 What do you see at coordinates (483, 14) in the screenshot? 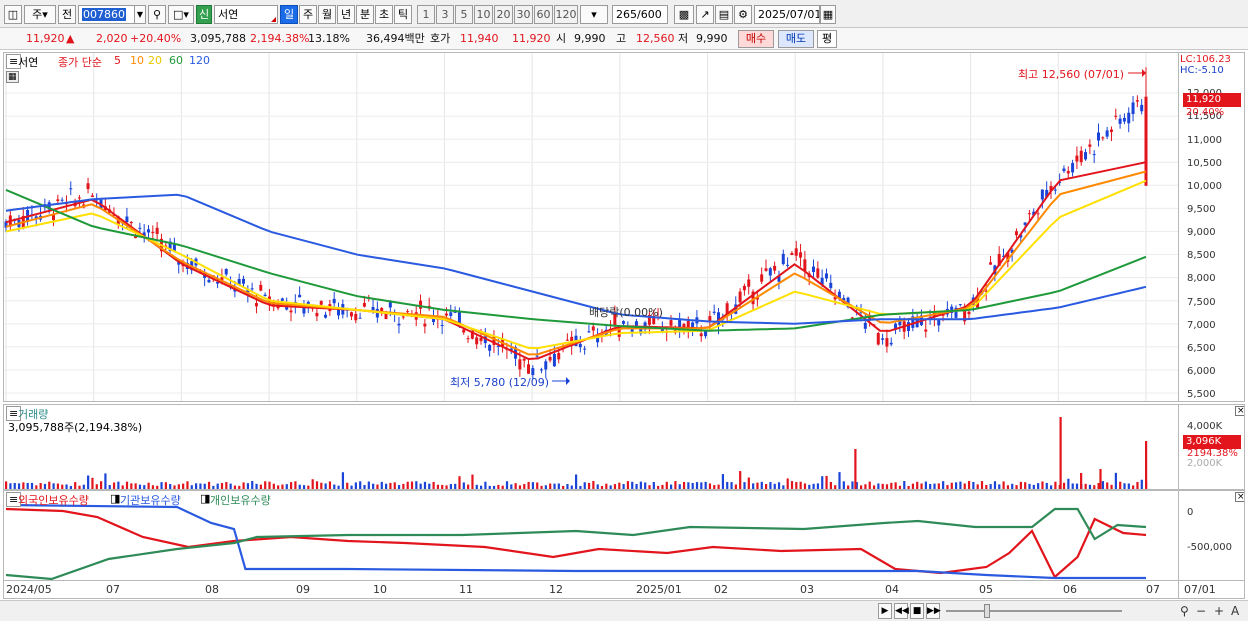
I see `interval-10-button: 10` at bounding box center [483, 14].